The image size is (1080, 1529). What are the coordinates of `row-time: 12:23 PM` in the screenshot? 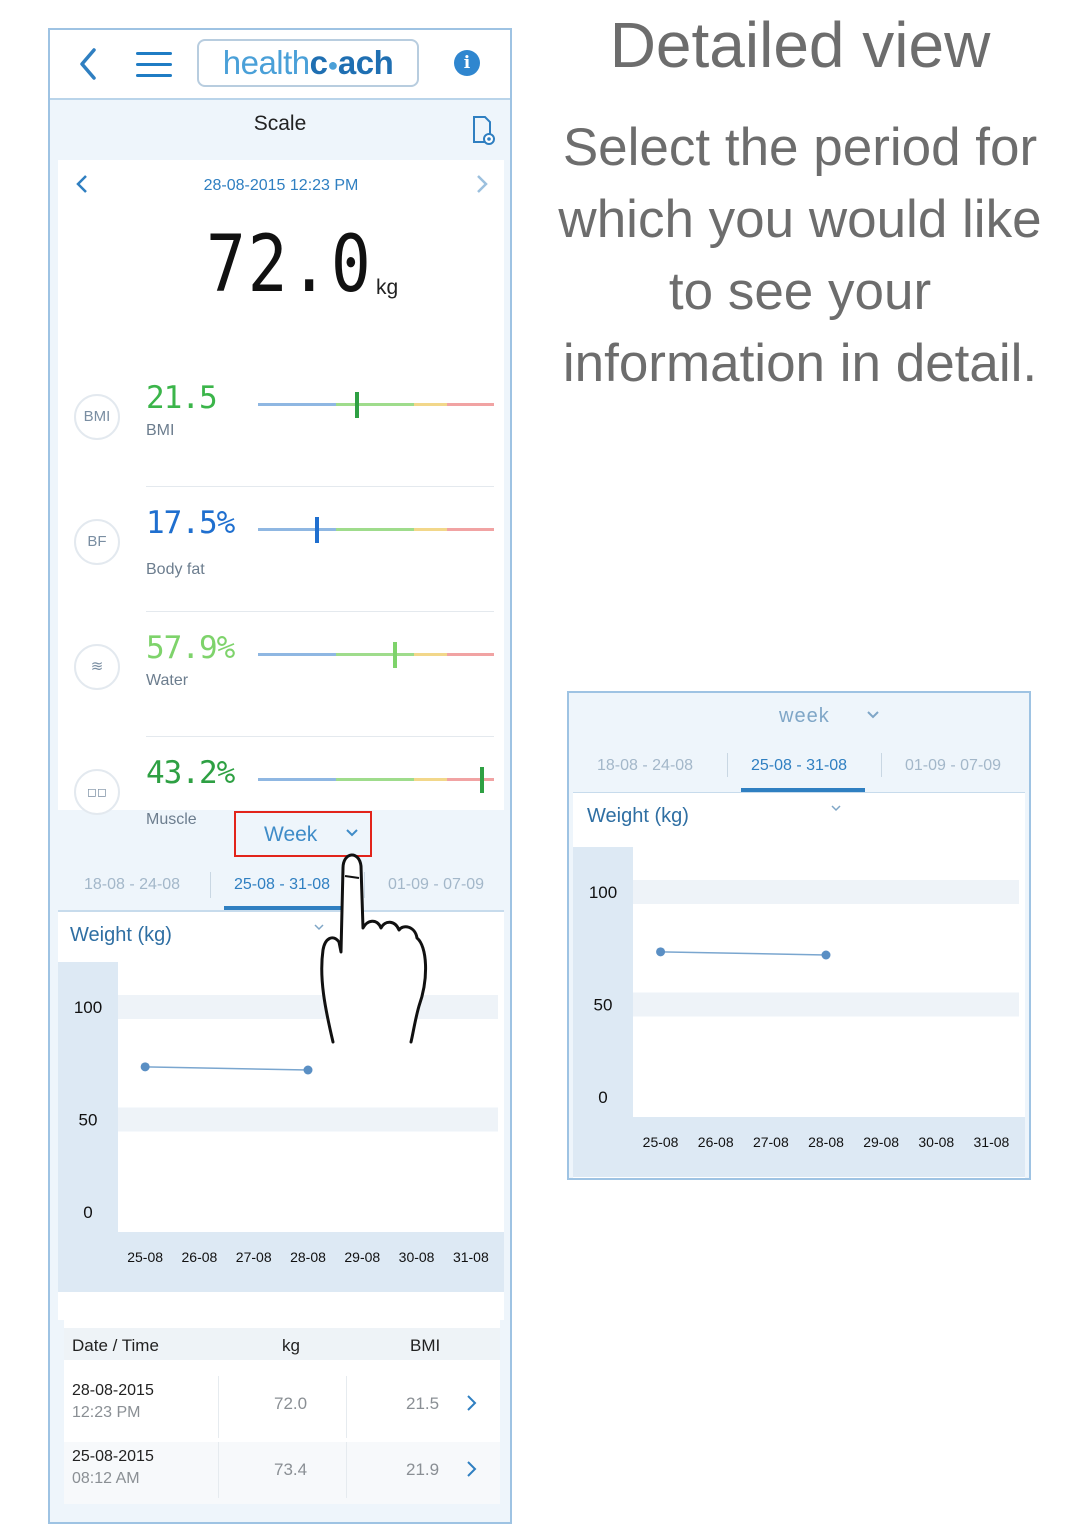 It's located at (106, 1412).